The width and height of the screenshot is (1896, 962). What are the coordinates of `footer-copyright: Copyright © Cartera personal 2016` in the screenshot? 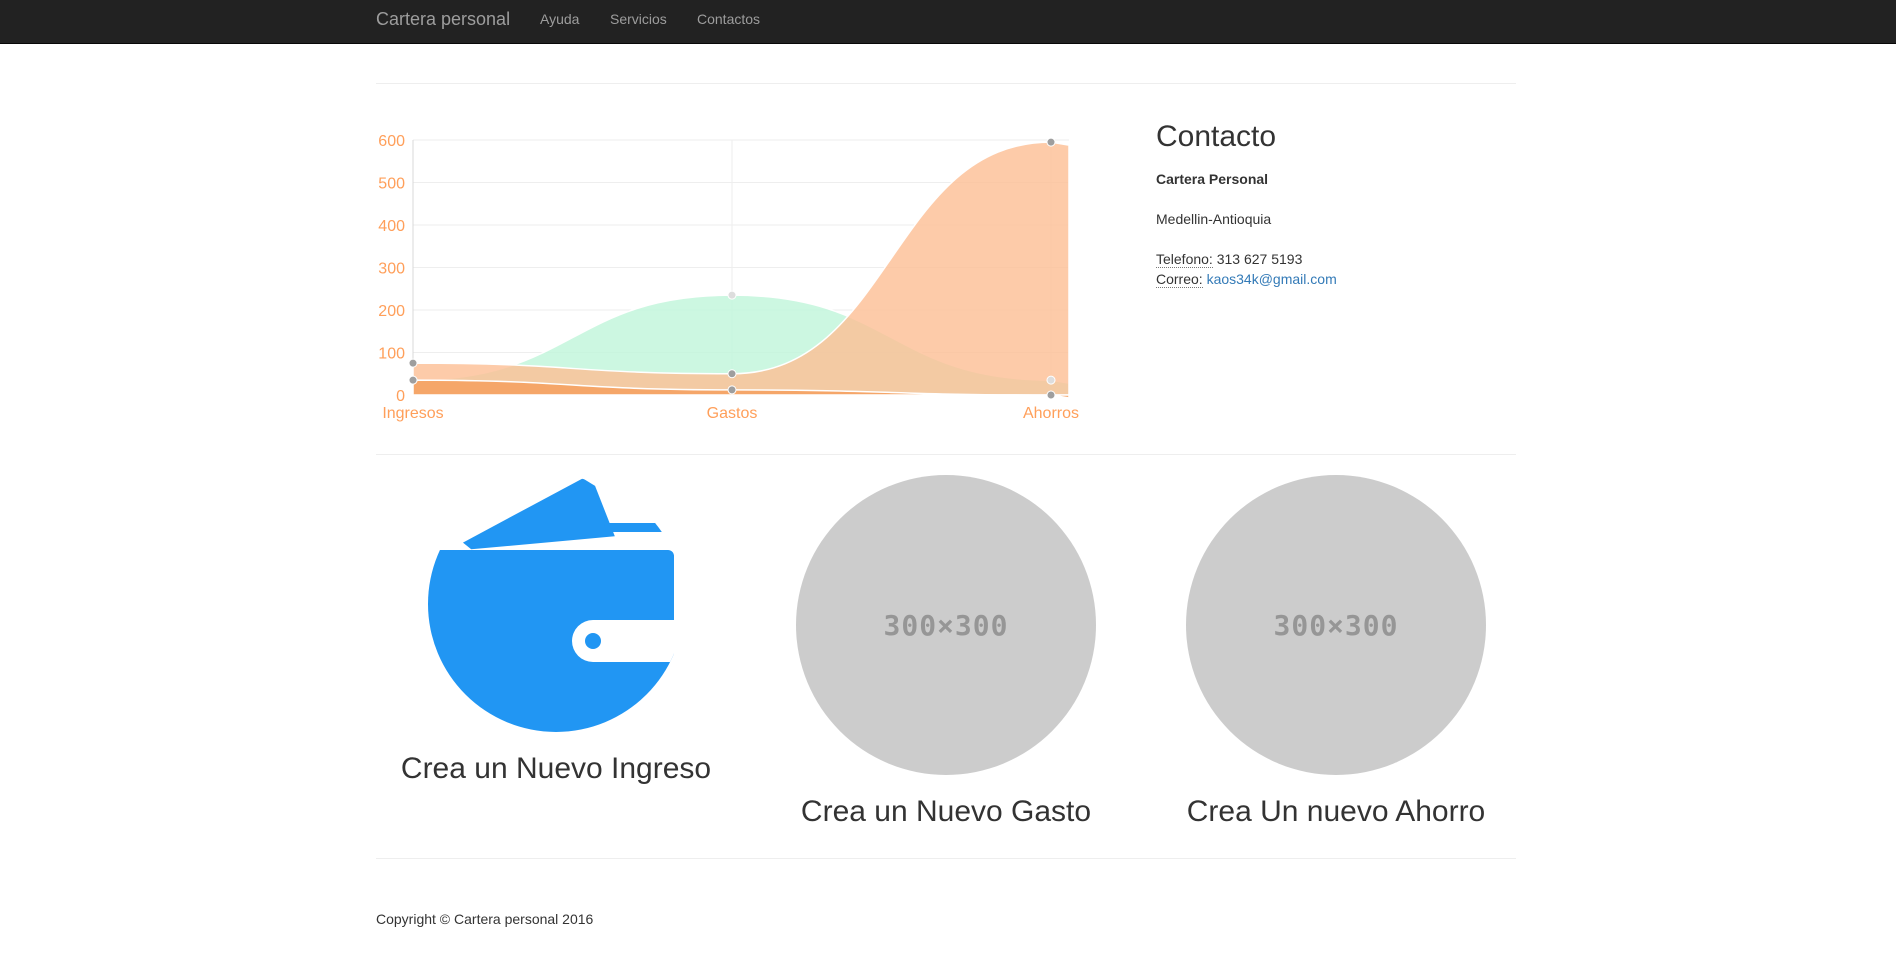 It's located at (485, 919).